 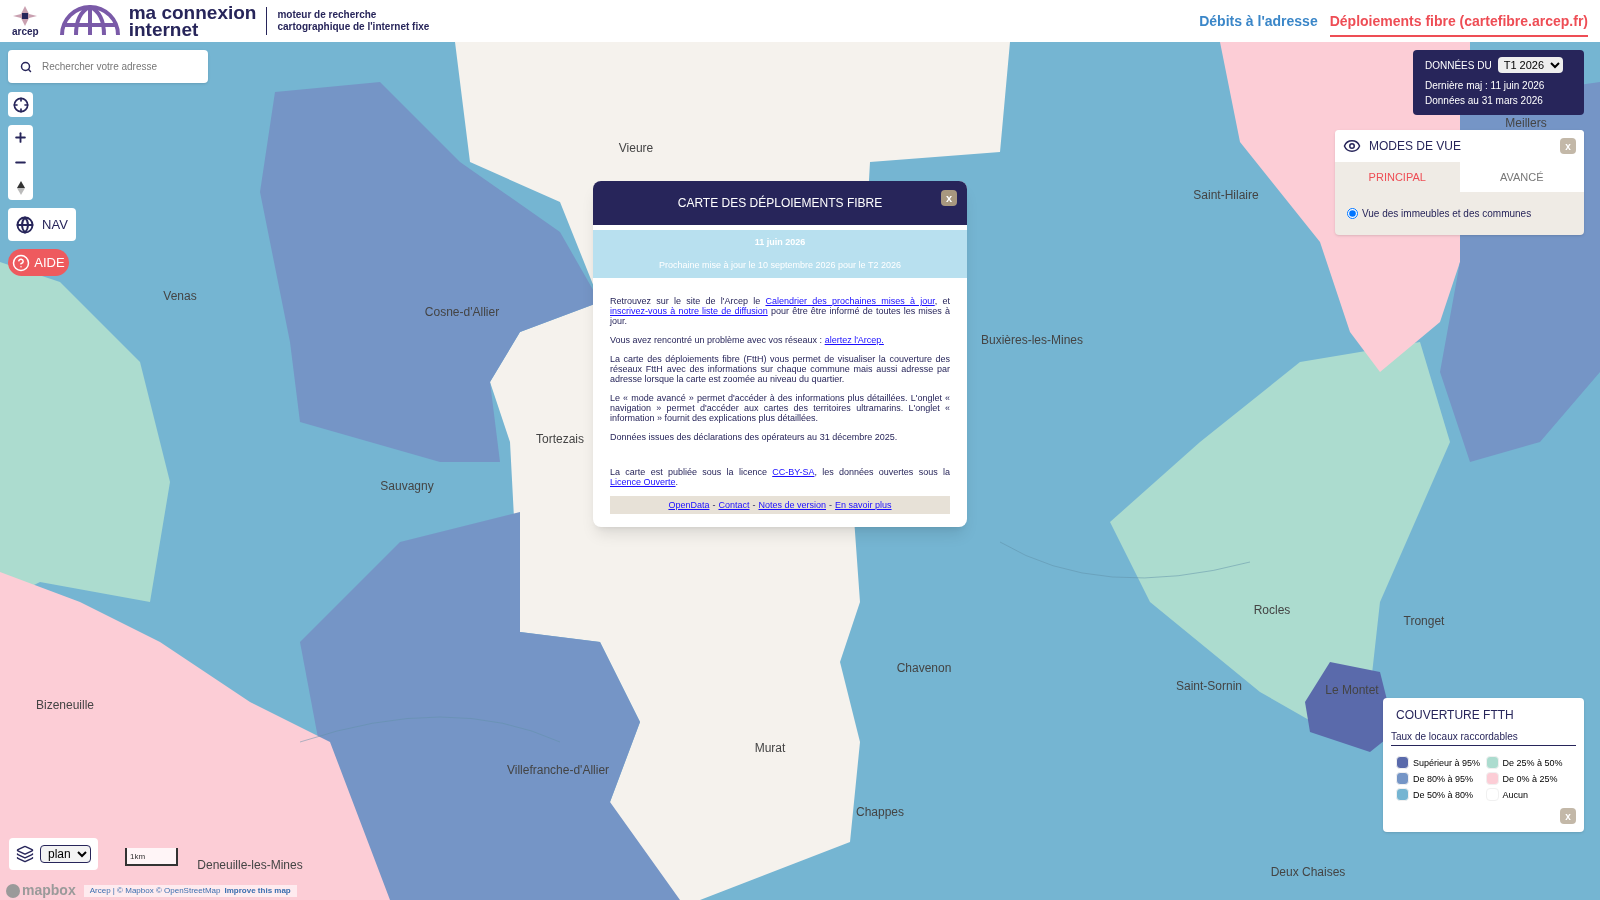 What do you see at coordinates (1458, 65) in the screenshot?
I see `period-label: DONNÉES DU` at bounding box center [1458, 65].